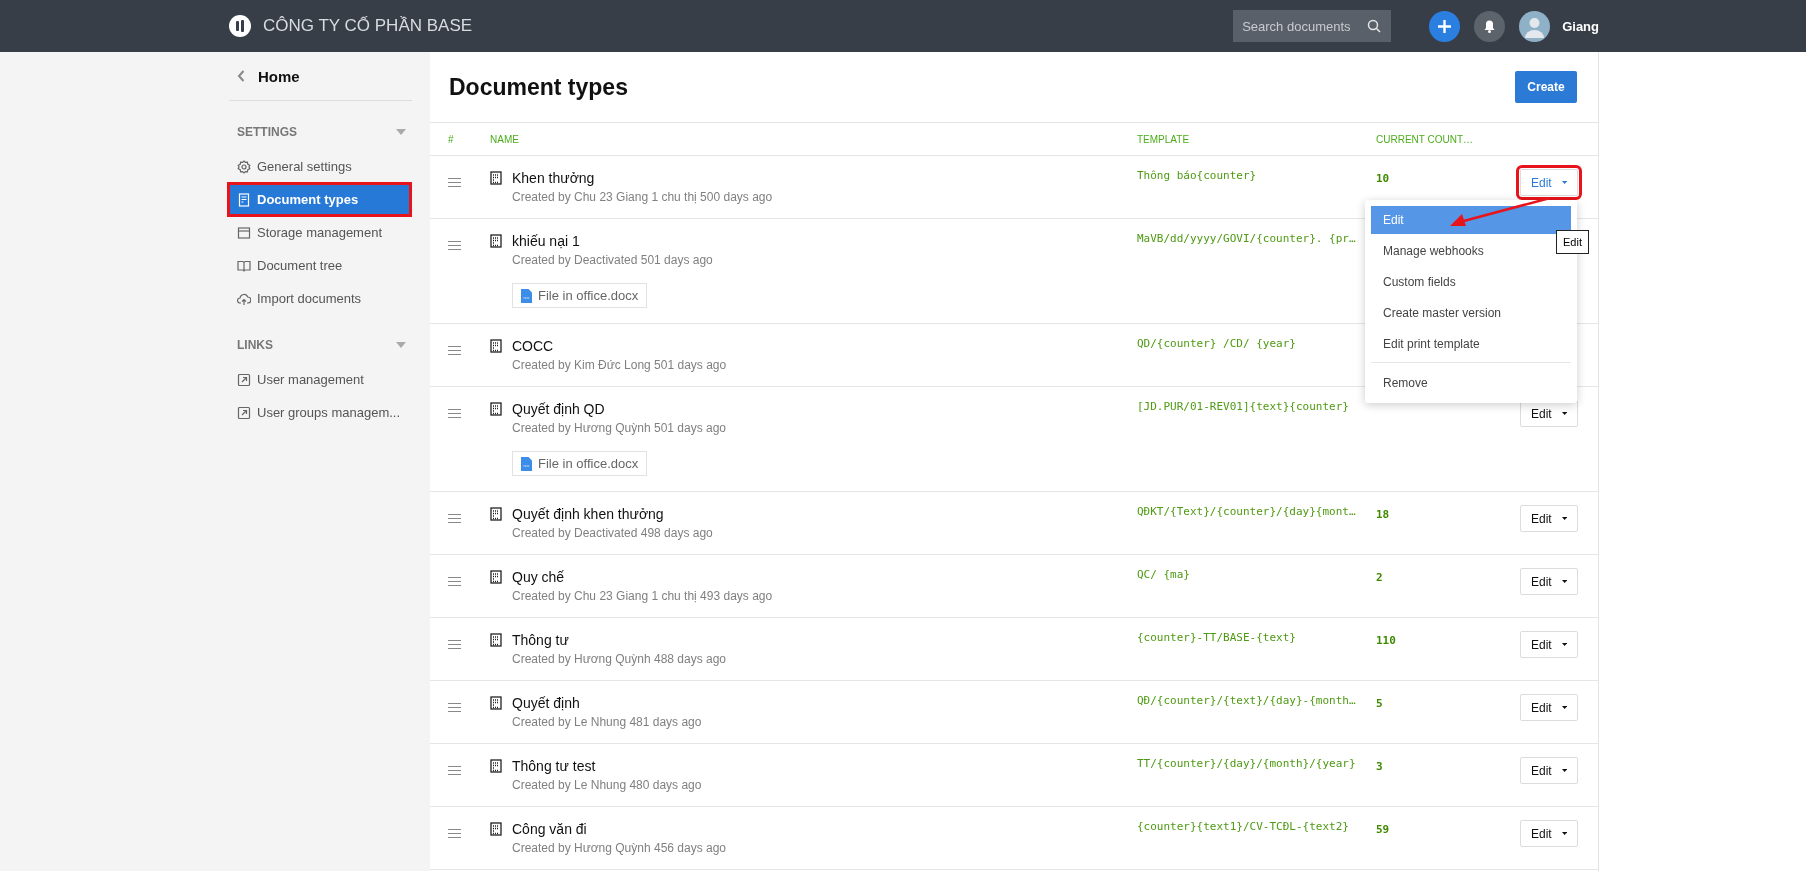  Describe the element at coordinates (1217, 638) in the screenshot. I see `template-cell-text: {counter}-TT/BASE-{text}` at that location.